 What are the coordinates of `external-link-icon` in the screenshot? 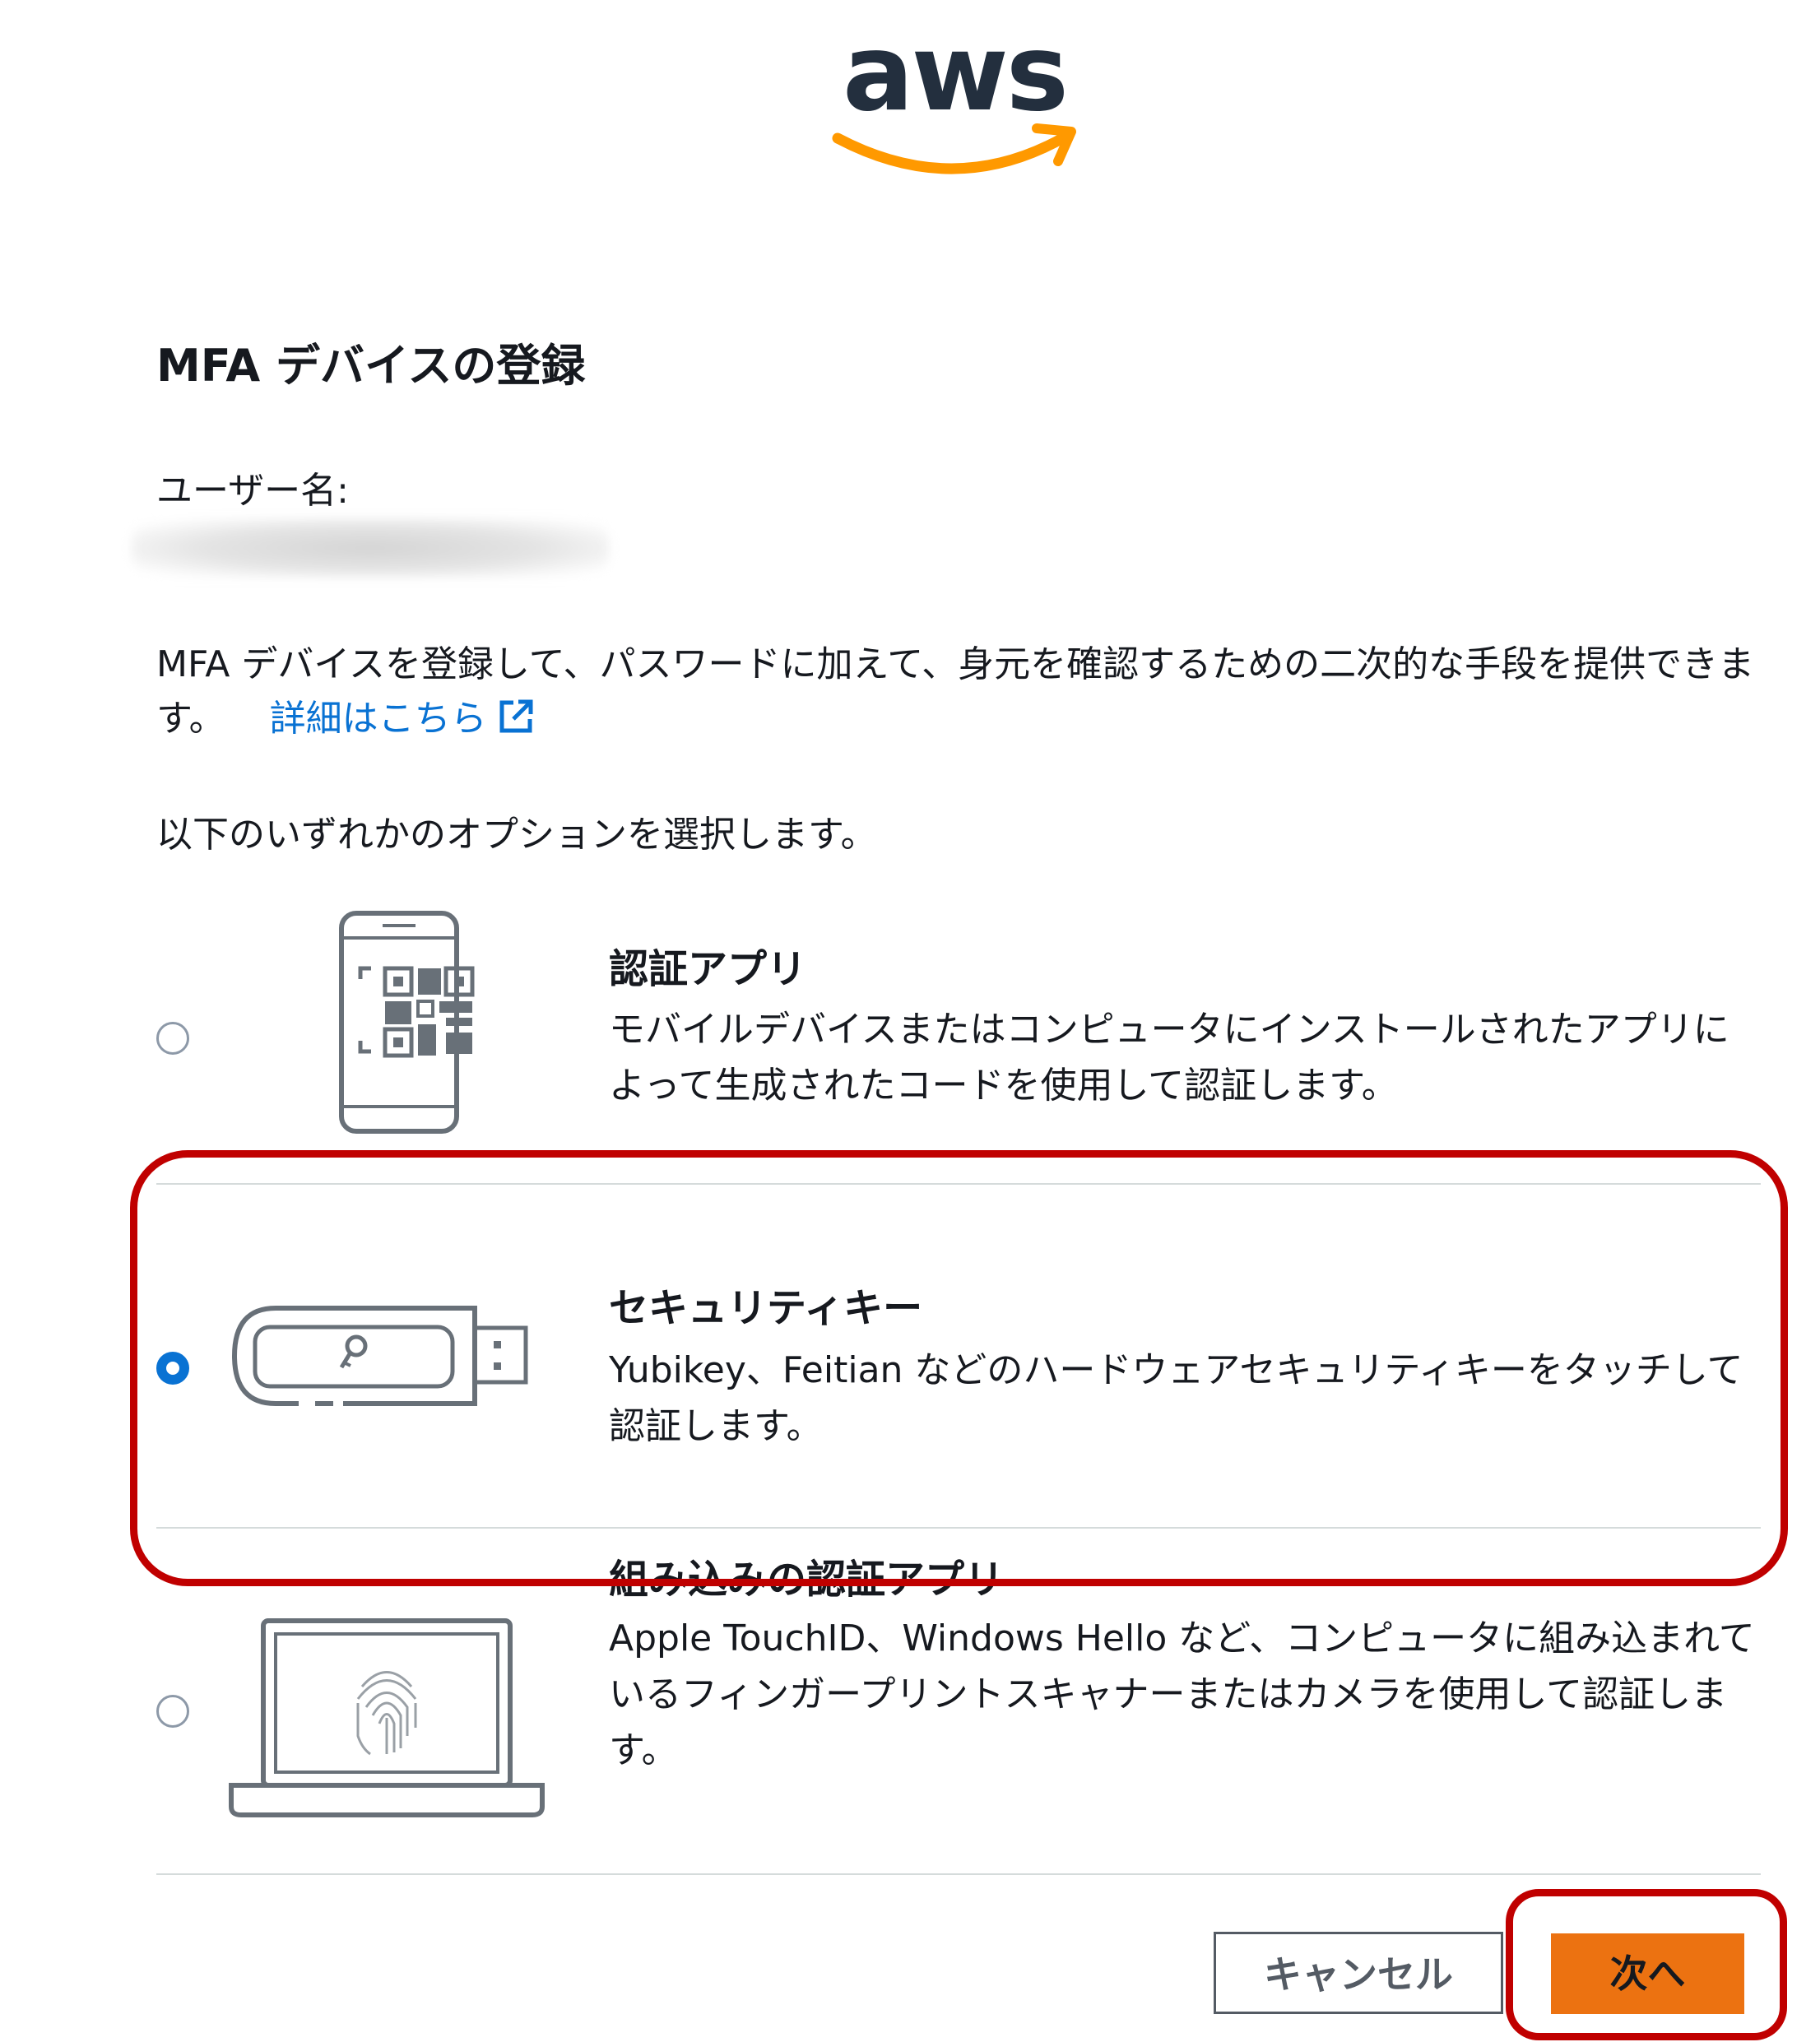 It's located at (516, 716).